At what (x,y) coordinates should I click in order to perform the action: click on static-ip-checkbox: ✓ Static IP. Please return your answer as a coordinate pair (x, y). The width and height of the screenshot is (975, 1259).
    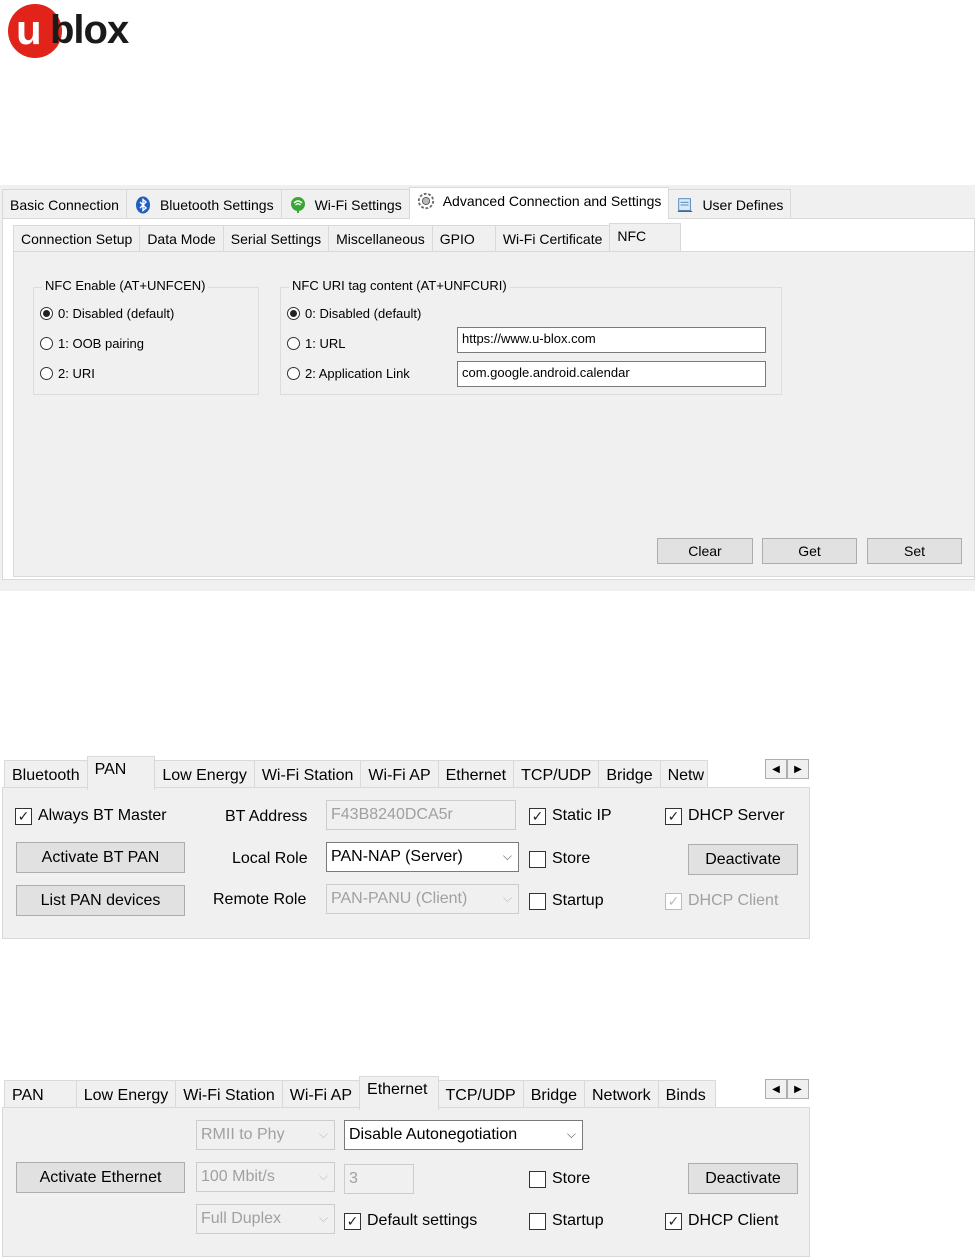
    Looking at the image, I should click on (570, 816).